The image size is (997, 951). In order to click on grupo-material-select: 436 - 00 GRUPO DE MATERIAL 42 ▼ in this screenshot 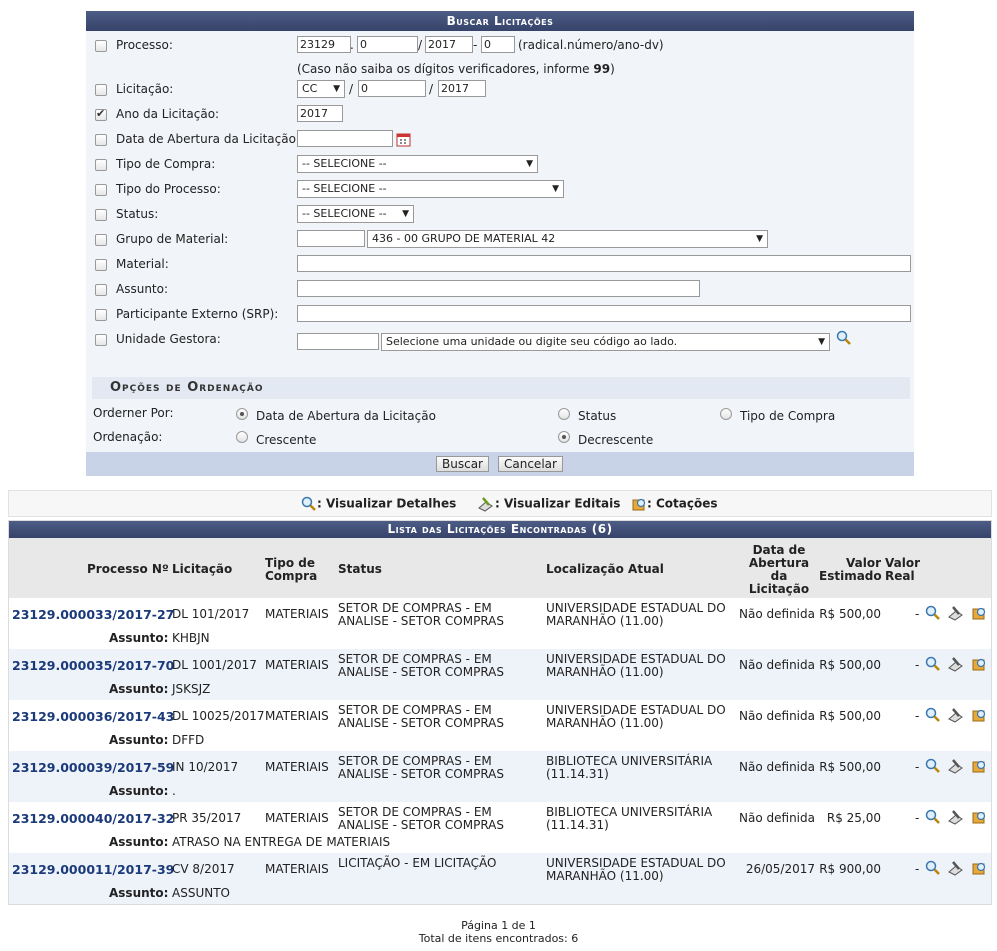, I will do `click(567, 239)`.